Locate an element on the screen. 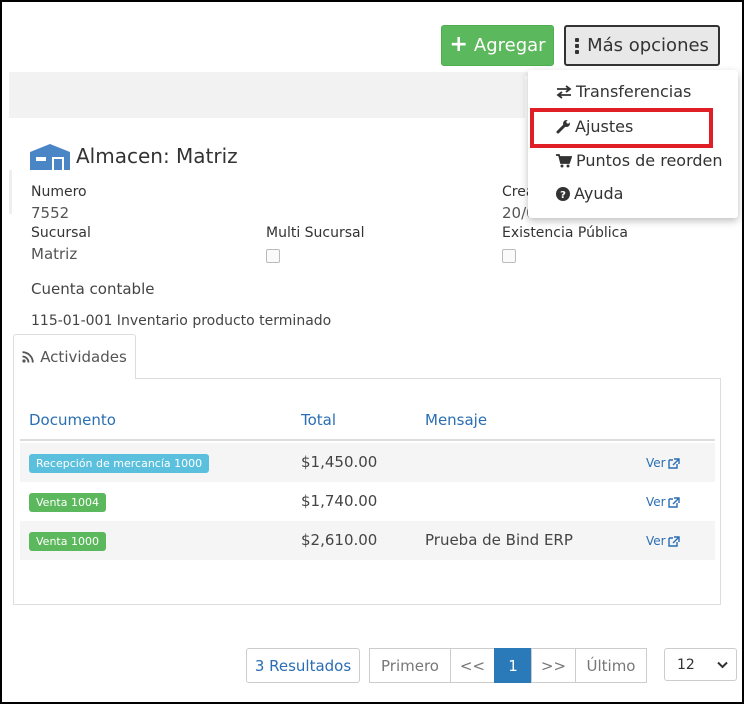  existencia-publica-label: Existencia Pública is located at coordinates (565, 233).